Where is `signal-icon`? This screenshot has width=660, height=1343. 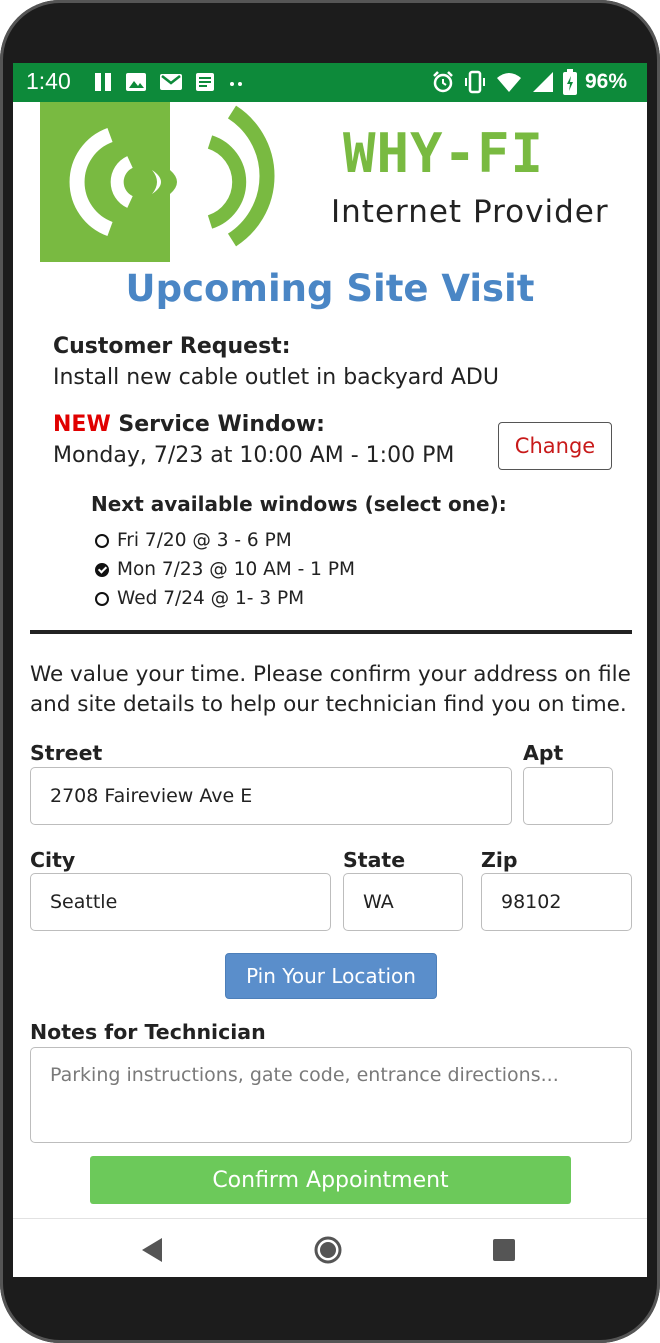 signal-icon is located at coordinates (542, 82).